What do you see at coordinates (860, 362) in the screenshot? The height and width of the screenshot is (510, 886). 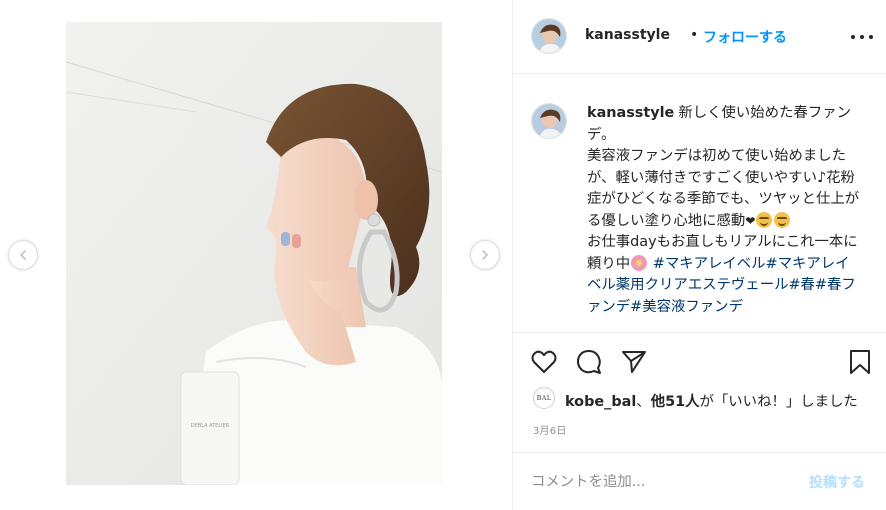 I see `bookmark-icon` at bounding box center [860, 362].